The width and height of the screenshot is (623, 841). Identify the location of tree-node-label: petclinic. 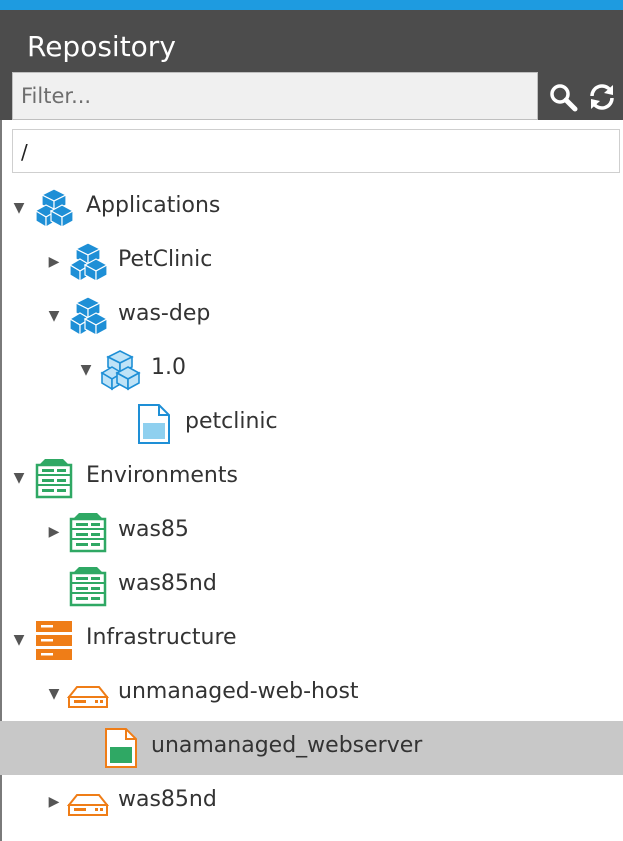
(231, 421).